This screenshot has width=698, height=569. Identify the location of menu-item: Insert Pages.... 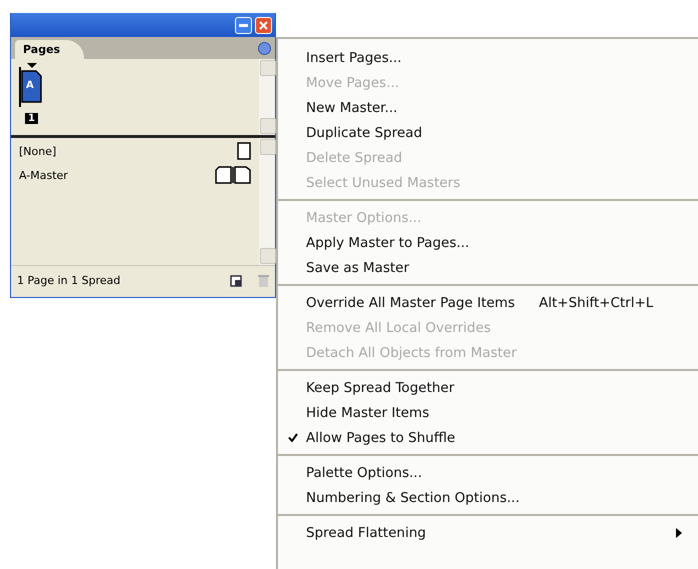
(488, 57).